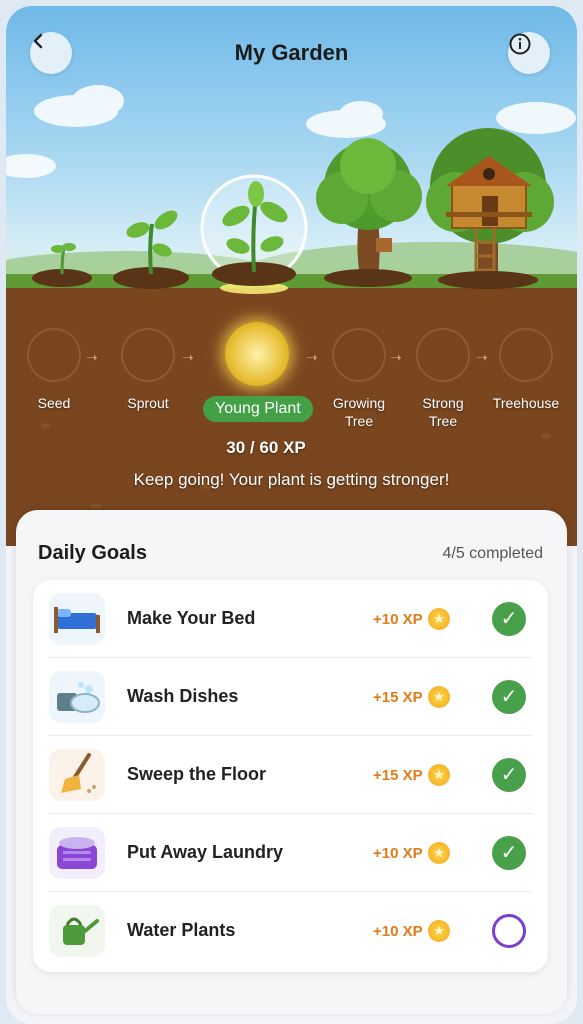 The width and height of the screenshot is (583, 1024). Describe the element at coordinates (520, 44) in the screenshot. I see `info-icon` at that location.